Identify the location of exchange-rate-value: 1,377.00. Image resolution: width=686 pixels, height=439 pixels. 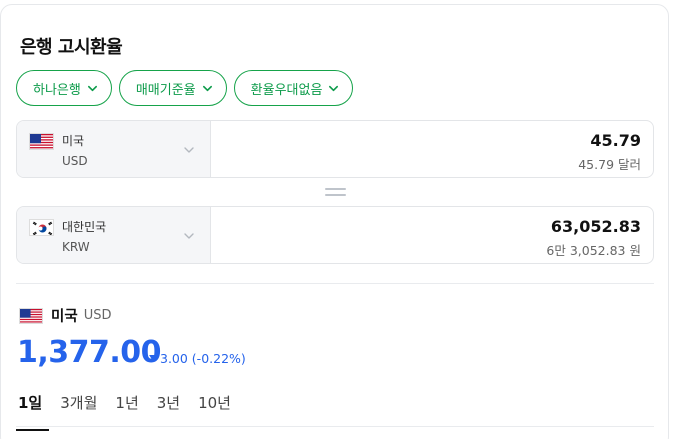
(89, 352).